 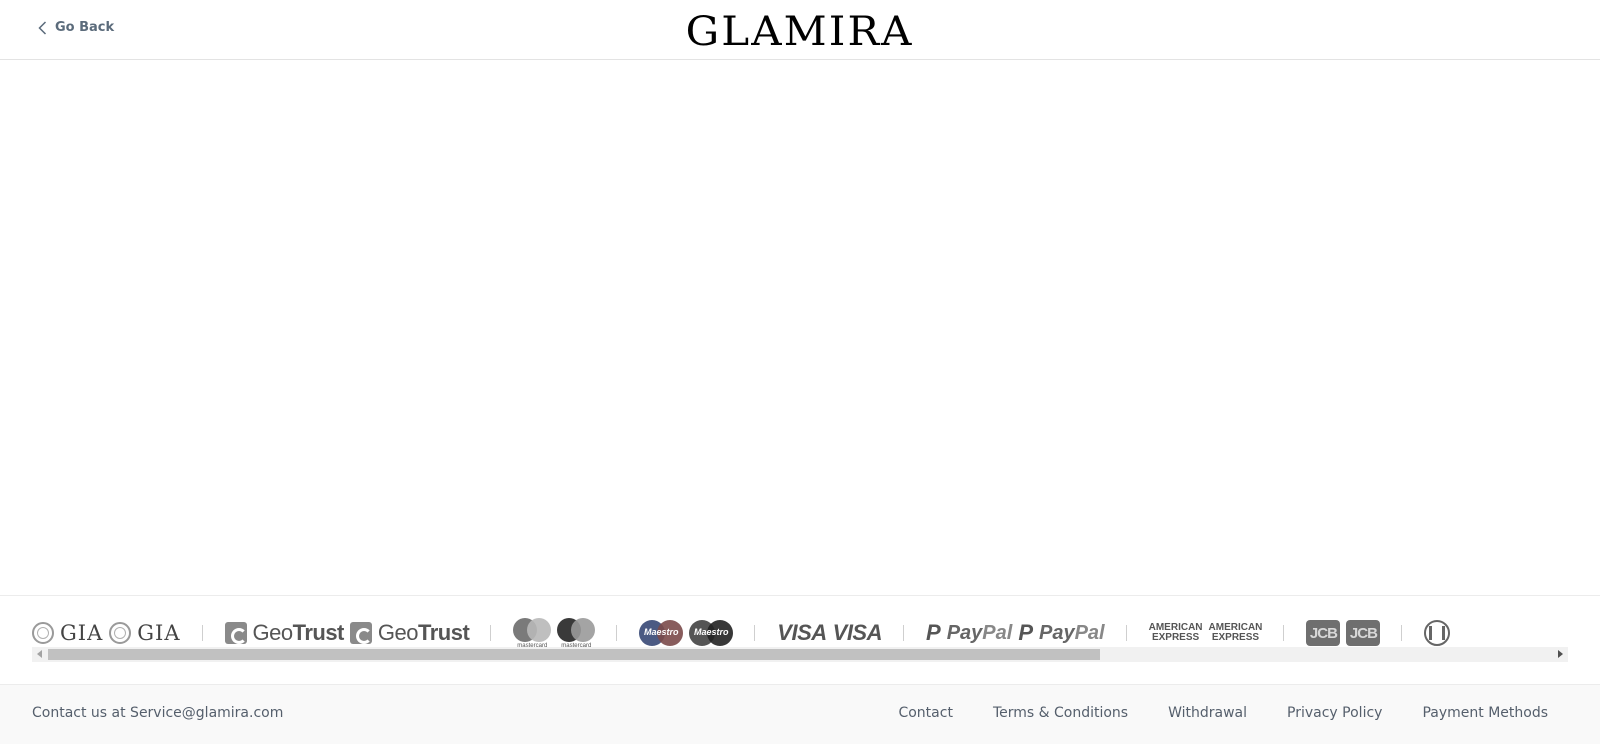 What do you see at coordinates (1334, 713) in the screenshot?
I see `footer-link-privacy: Privacy Policy` at bounding box center [1334, 713].